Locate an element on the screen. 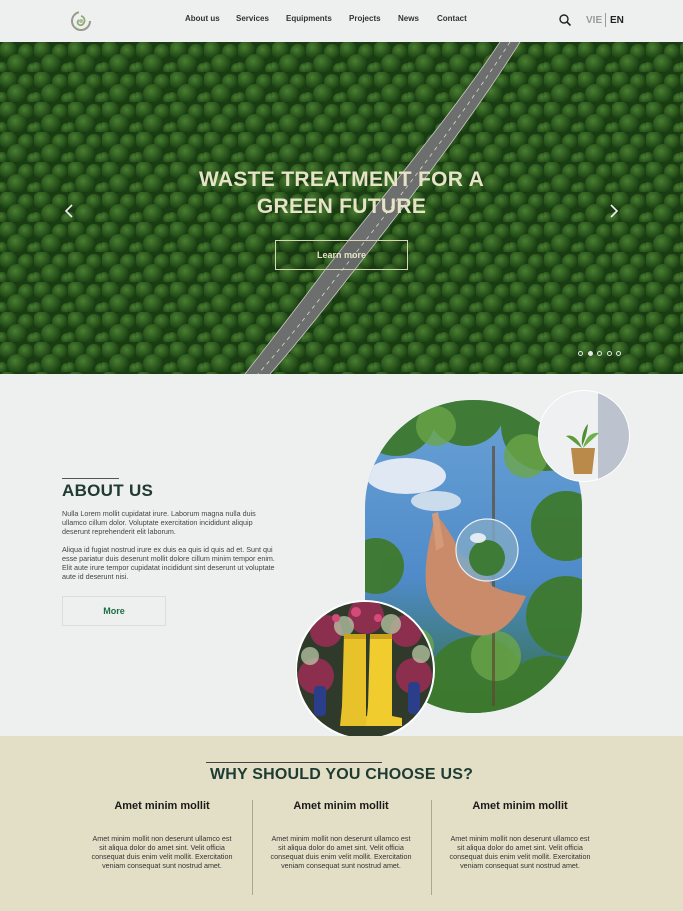 Image resolution: width=683 pixels, height=911 pixels. hero-title: WASTE TREATMENT FOR A GREEN FUTURE is located at coordinates (341, 193).